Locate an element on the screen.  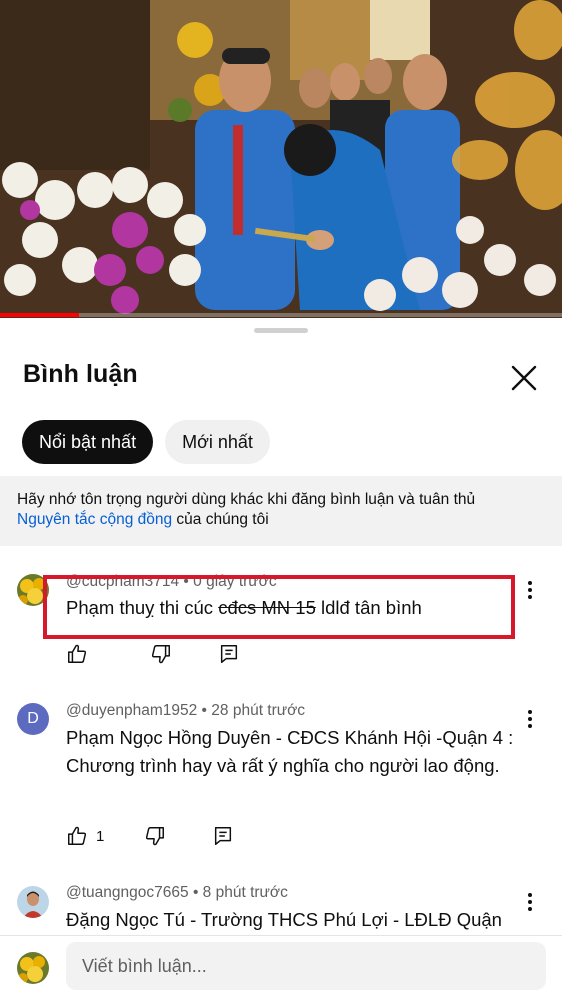
video-progress-fill is located at coordinates (39, 315).